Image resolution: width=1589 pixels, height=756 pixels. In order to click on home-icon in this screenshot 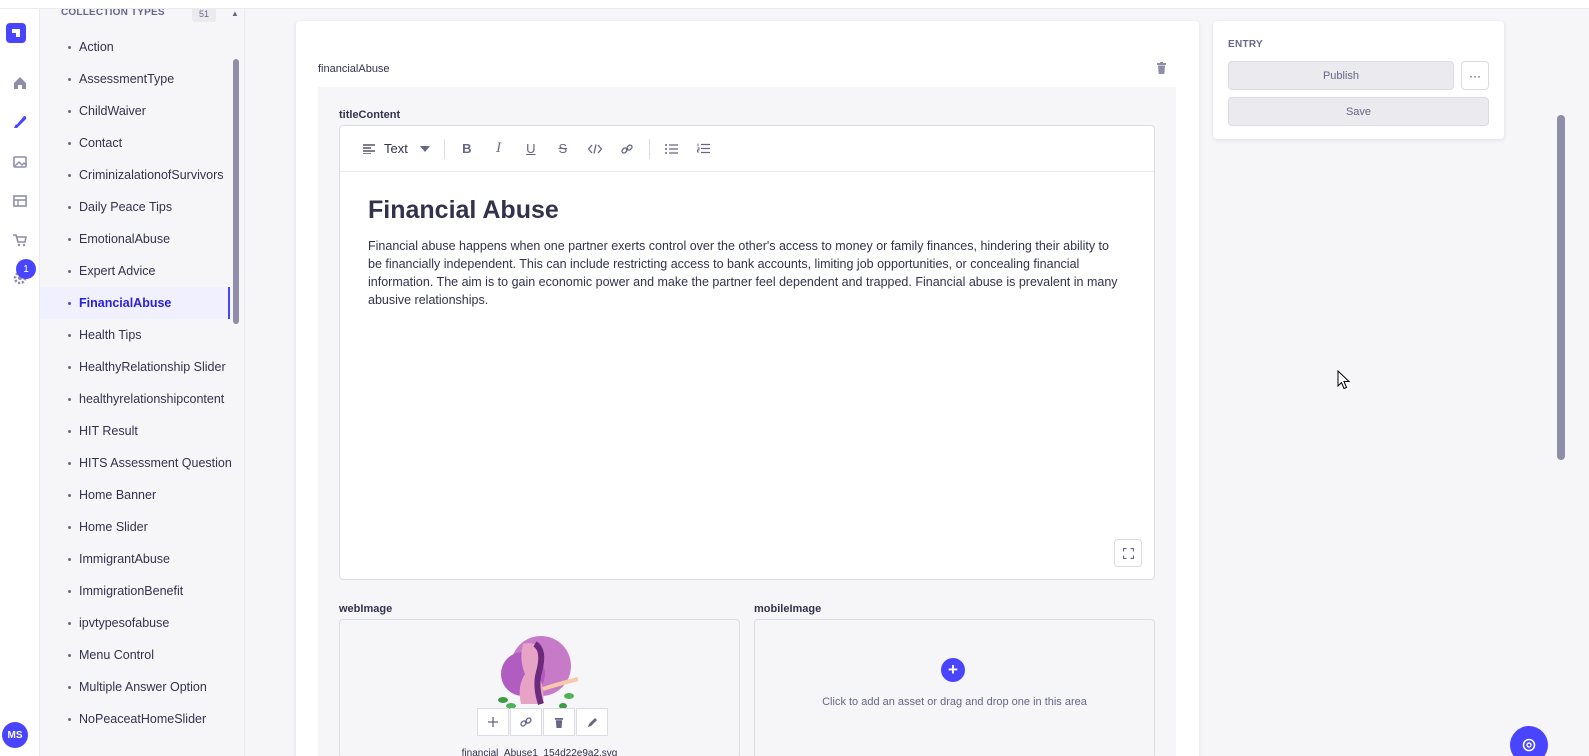, I will do `click(20, 83)`.